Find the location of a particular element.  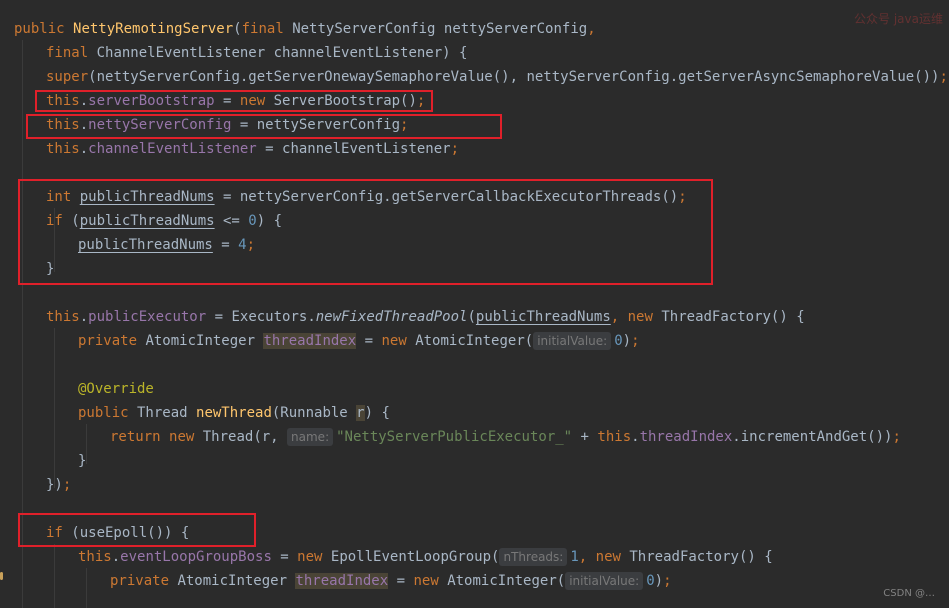

parameter-hint: nThreads: is located at coordinates (533, 557).